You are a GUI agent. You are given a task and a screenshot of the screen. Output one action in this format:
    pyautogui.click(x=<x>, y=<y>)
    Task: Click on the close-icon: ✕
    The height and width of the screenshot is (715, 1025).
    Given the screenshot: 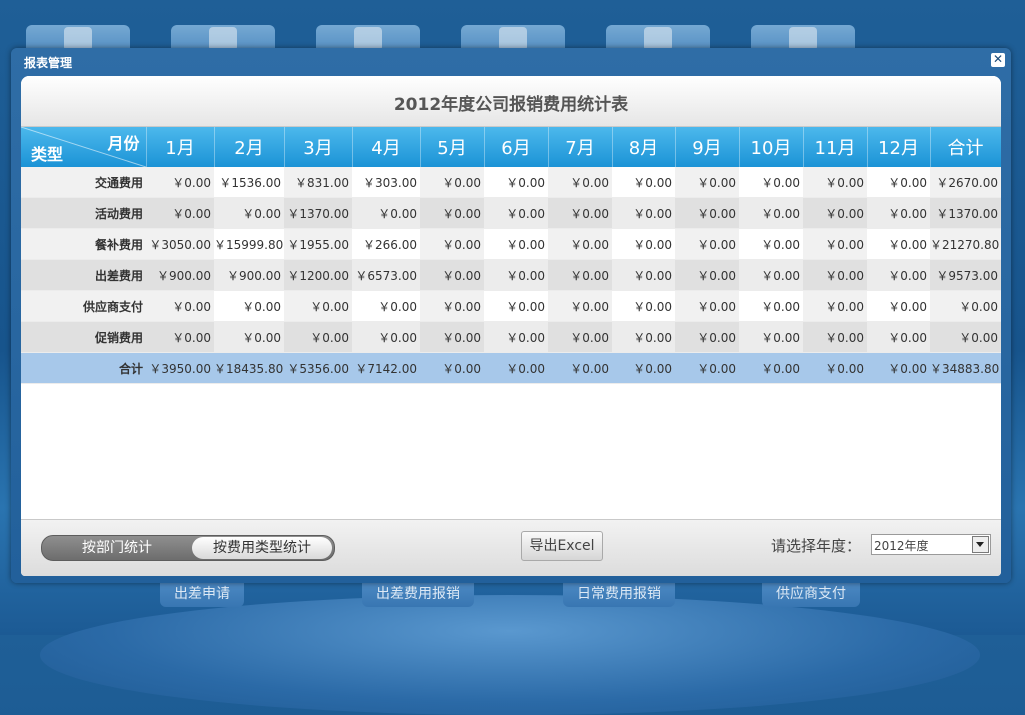 What is the action you would take?
    pyautogui.click(x=998, y=60)
    